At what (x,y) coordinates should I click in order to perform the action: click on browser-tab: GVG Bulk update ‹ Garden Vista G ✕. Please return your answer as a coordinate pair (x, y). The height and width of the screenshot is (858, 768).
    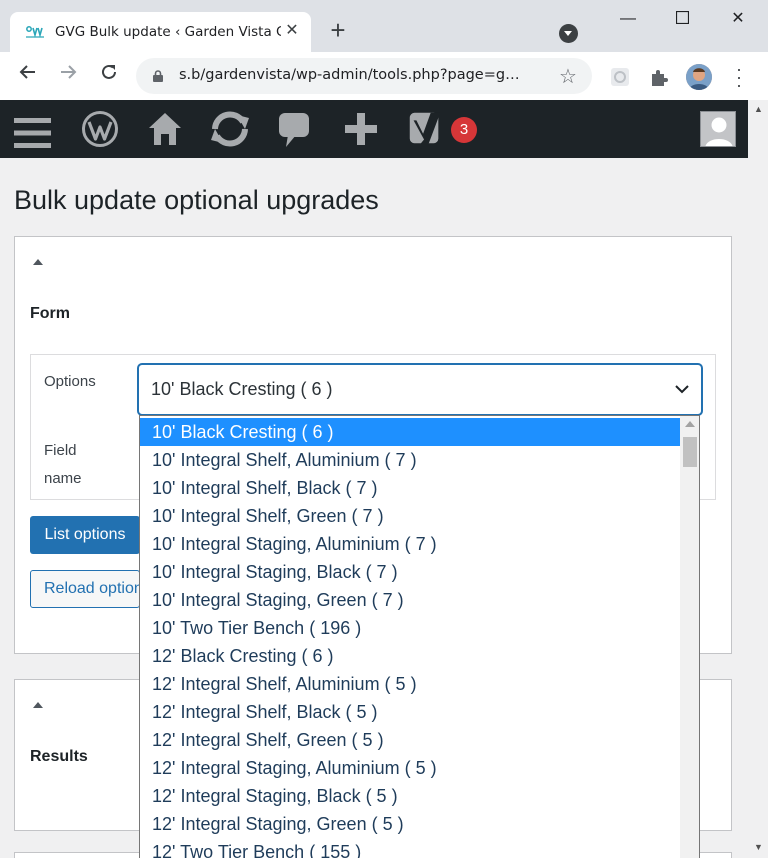
    Looking at the image, I should click on (160, 32).